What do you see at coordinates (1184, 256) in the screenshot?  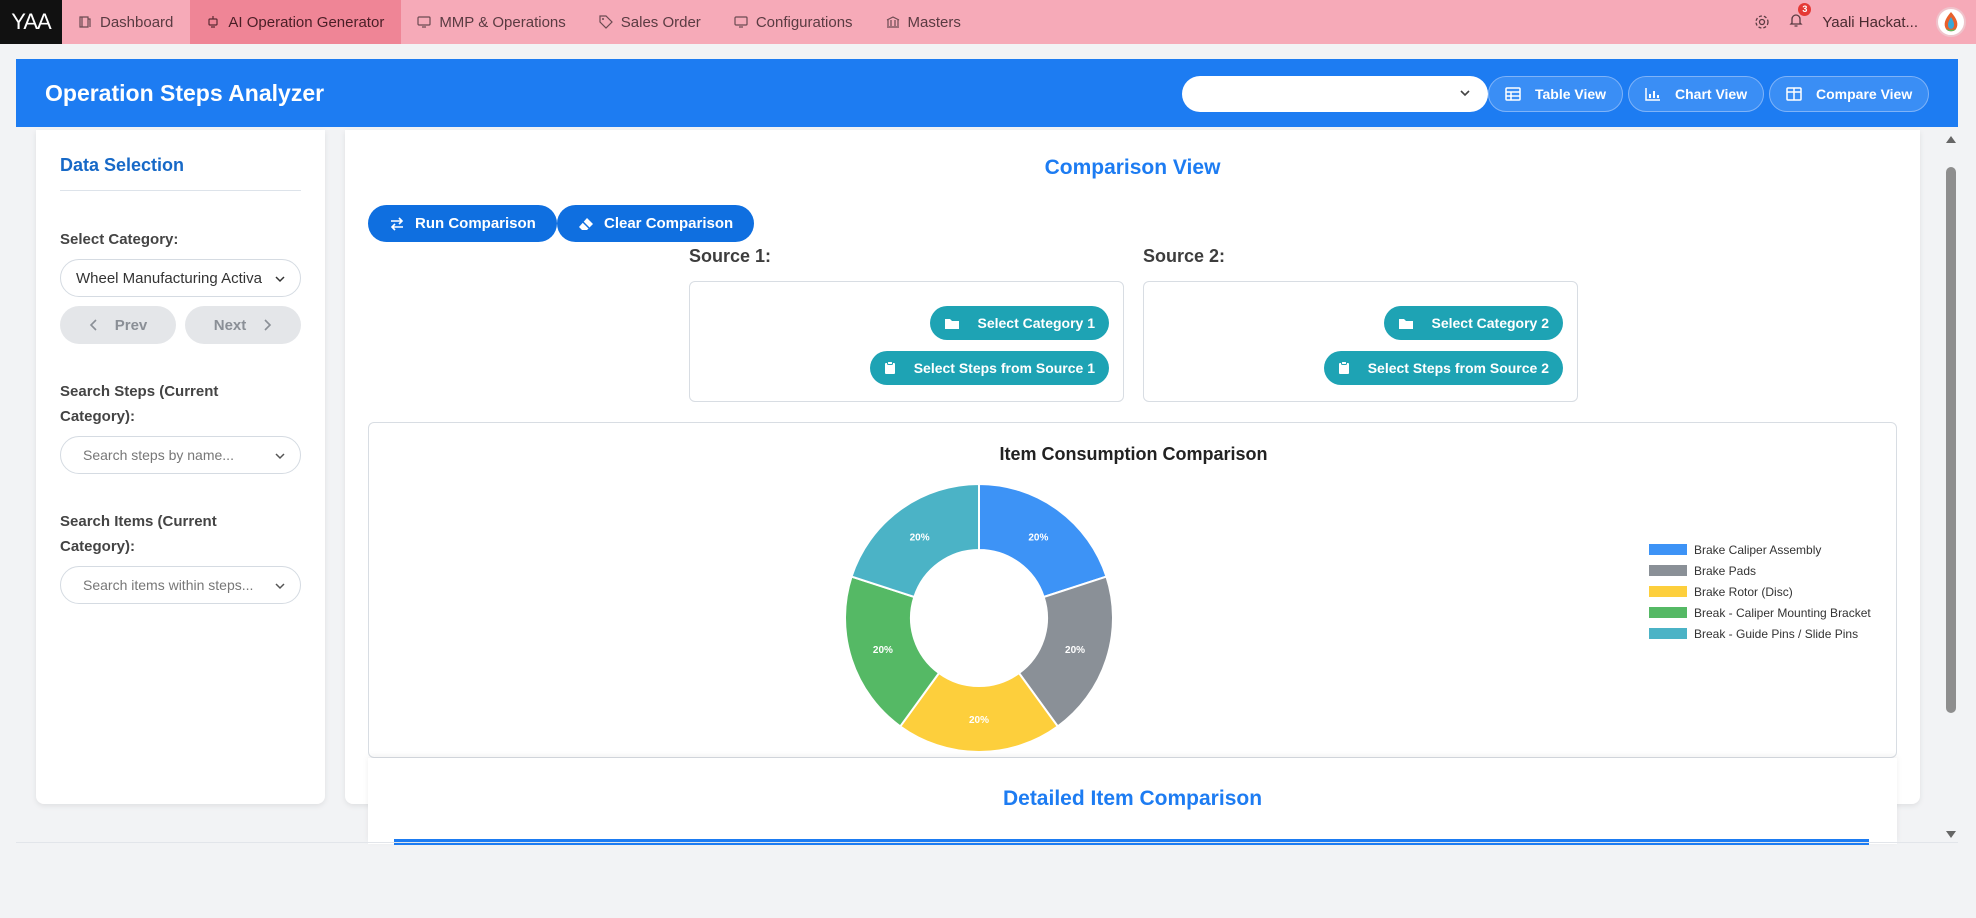 I see `source2-label: Source 2:` at bounding box center [1184, 256].